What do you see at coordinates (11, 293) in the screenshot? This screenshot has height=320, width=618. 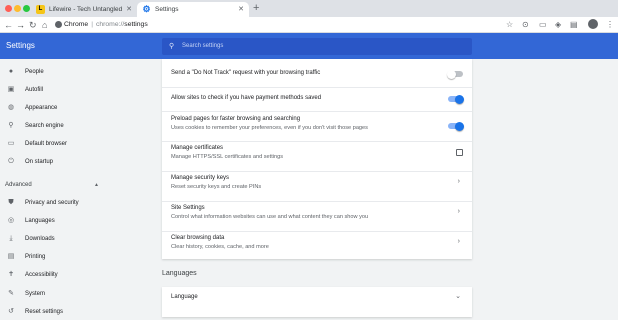 I see `wrench-icon: ✎` at bounding box center [11, 293].